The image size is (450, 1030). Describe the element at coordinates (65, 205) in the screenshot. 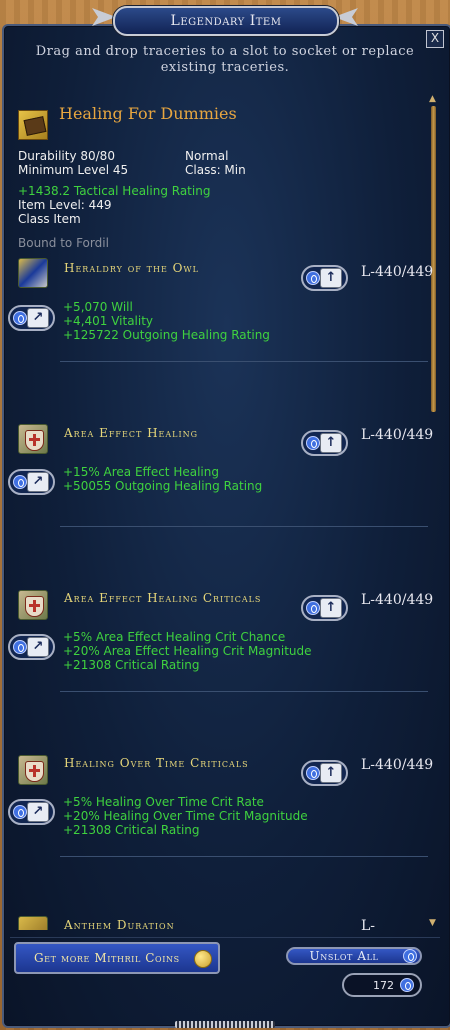

I see `item-level-text: Item Level: 449` at that location.